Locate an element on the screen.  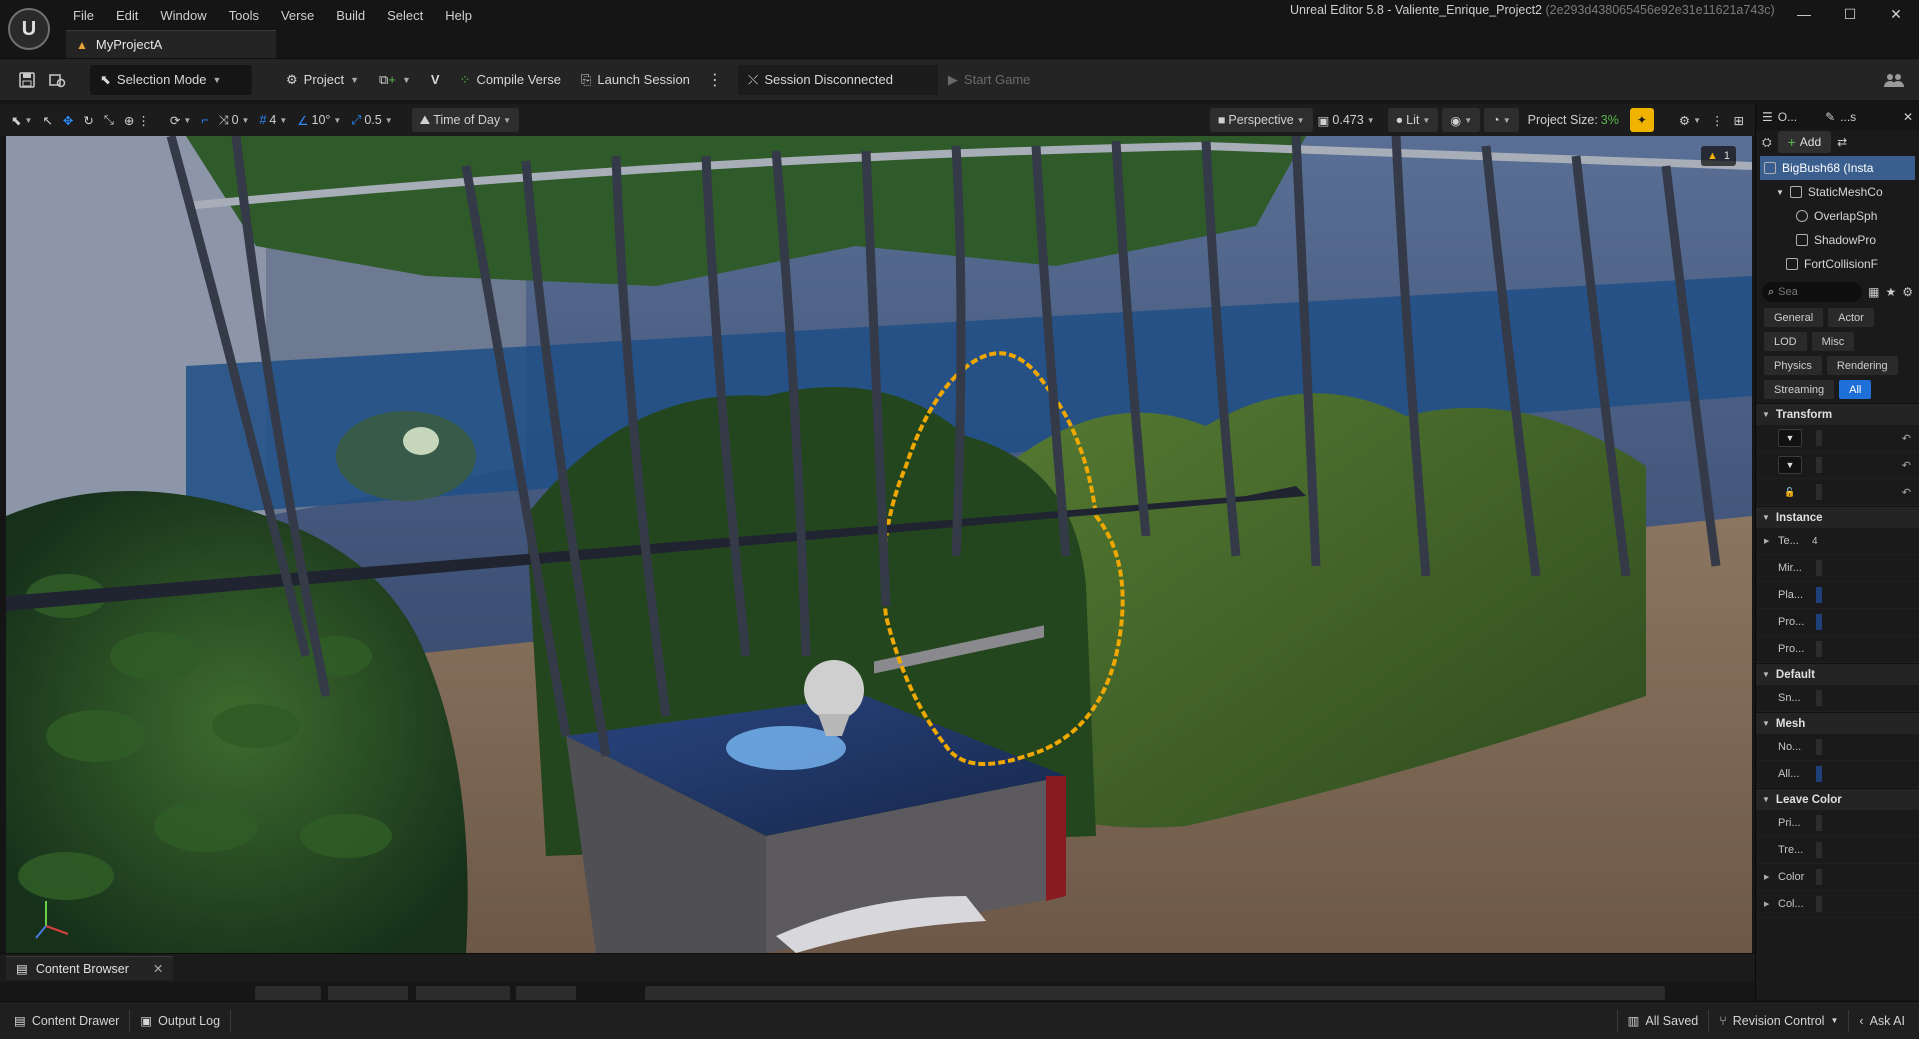
filter-rendering: Rendering is located at coordinates (1862, 365).